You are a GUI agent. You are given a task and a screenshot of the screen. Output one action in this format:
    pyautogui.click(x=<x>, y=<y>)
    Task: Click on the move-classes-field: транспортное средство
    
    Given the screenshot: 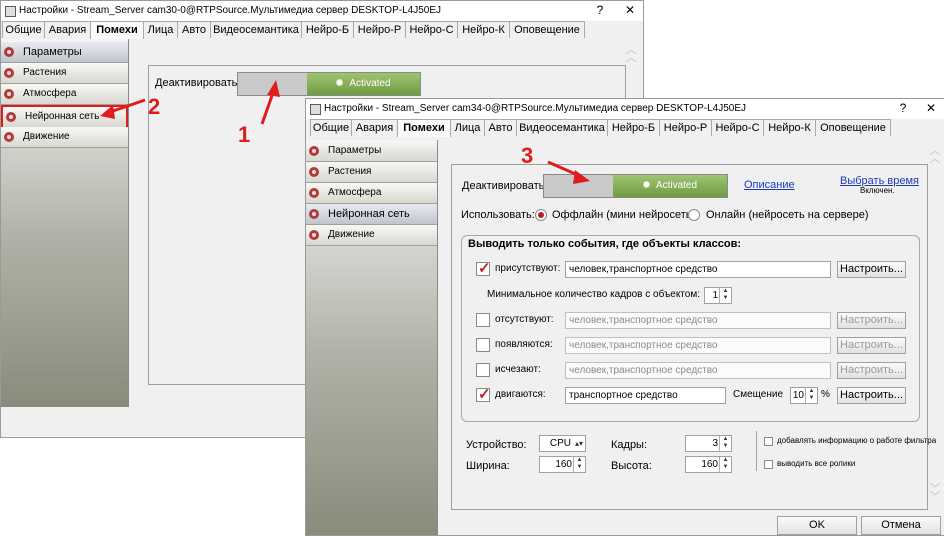 What is the action you would take?
    pyautogui.click(x=645, y=395)
    